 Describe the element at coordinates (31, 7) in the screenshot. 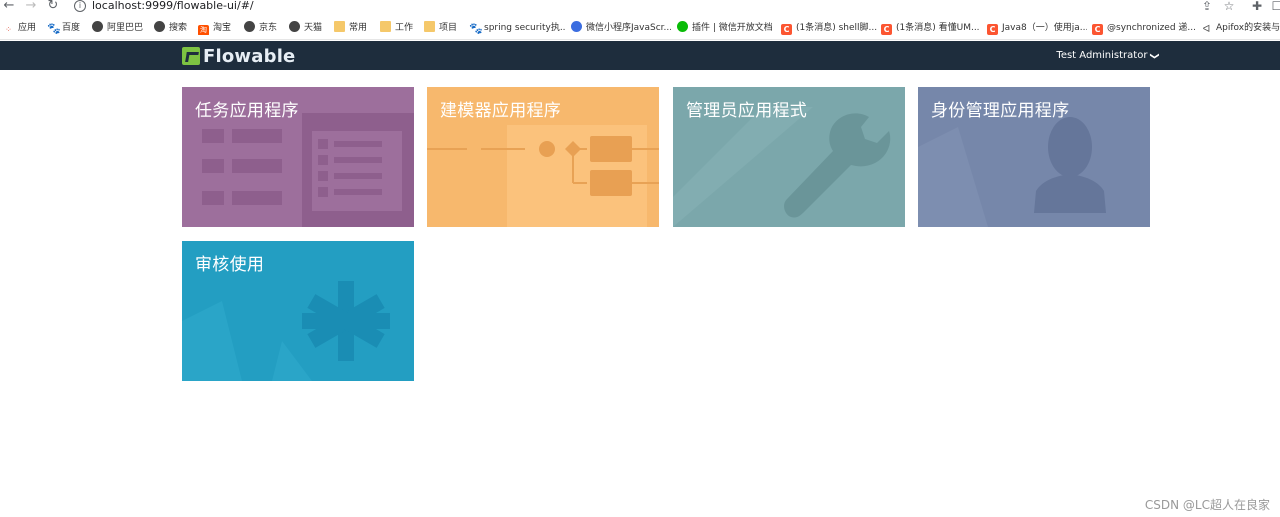

I see `forward-arrow-icon: →` at that location.